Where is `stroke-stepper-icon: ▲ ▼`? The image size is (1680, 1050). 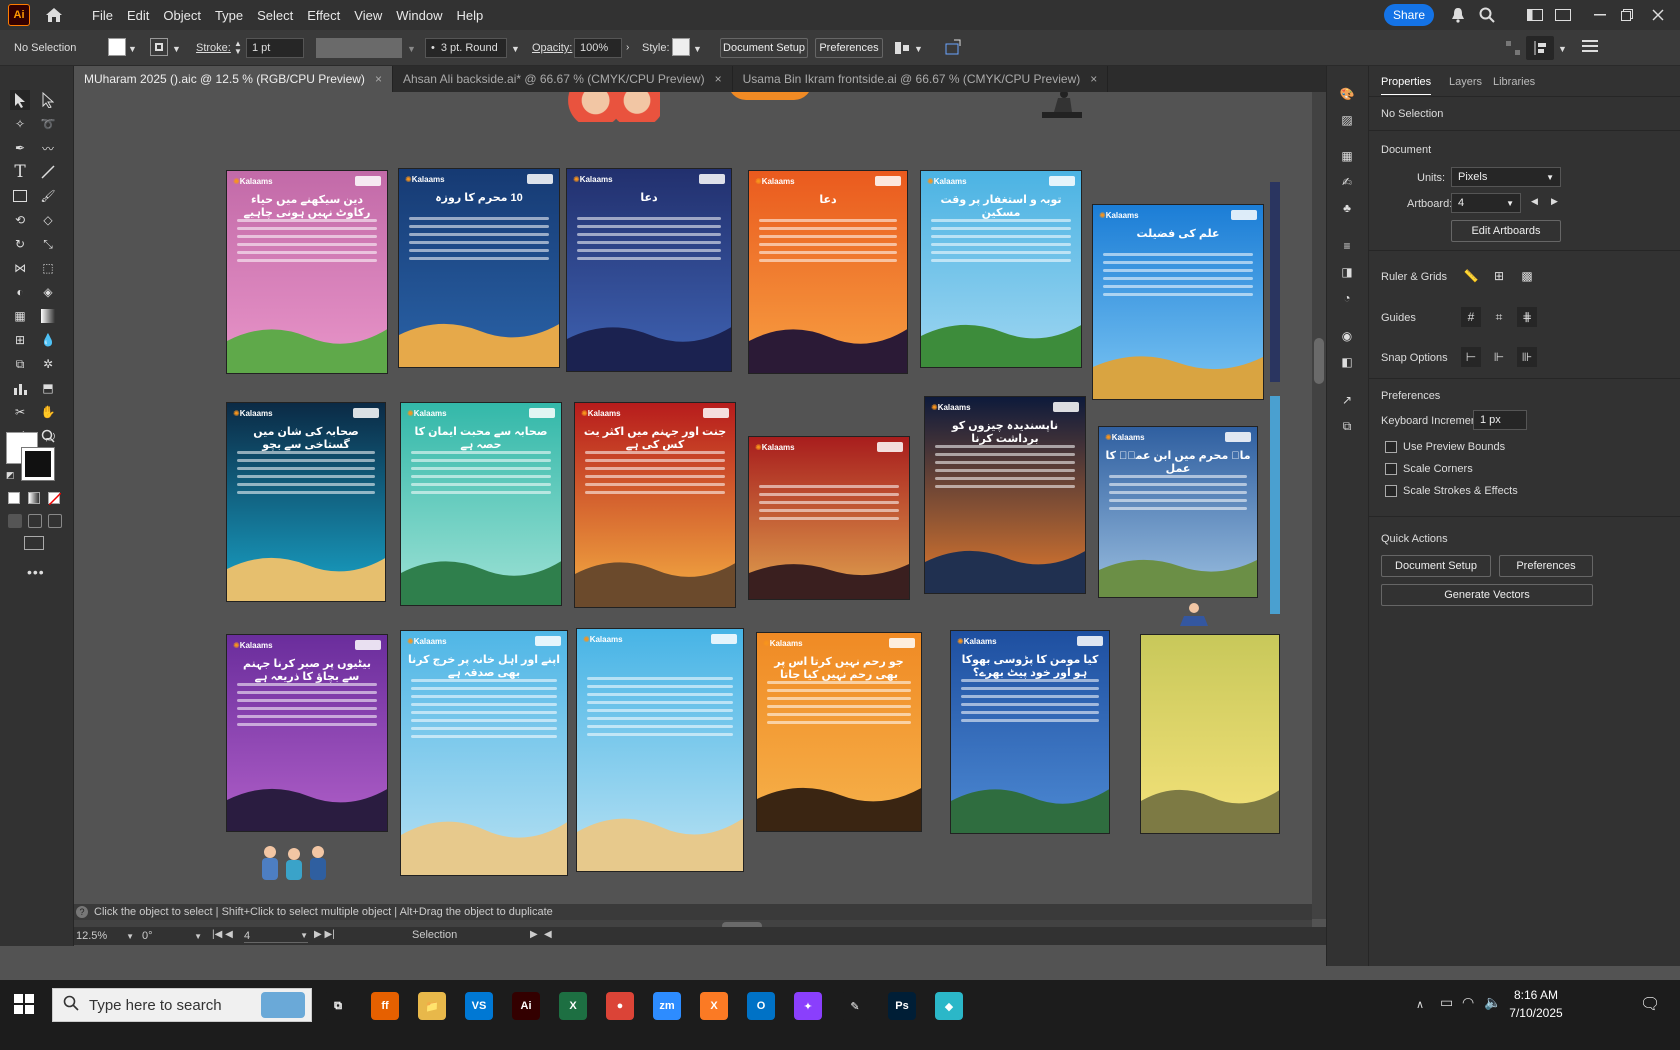
stroke-stepper-icon: ▲ ▼ is located at coordinates (238, 48).